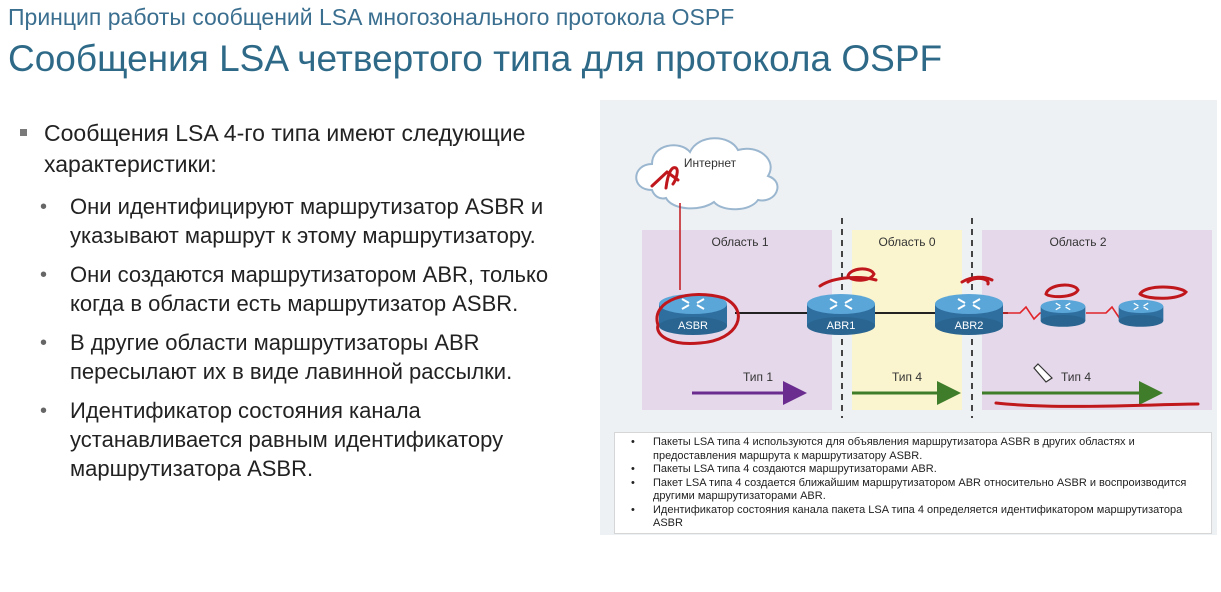 This screenshot has width=1221, height=592. I want to click on router-label: ABR1, so click(841, 326).